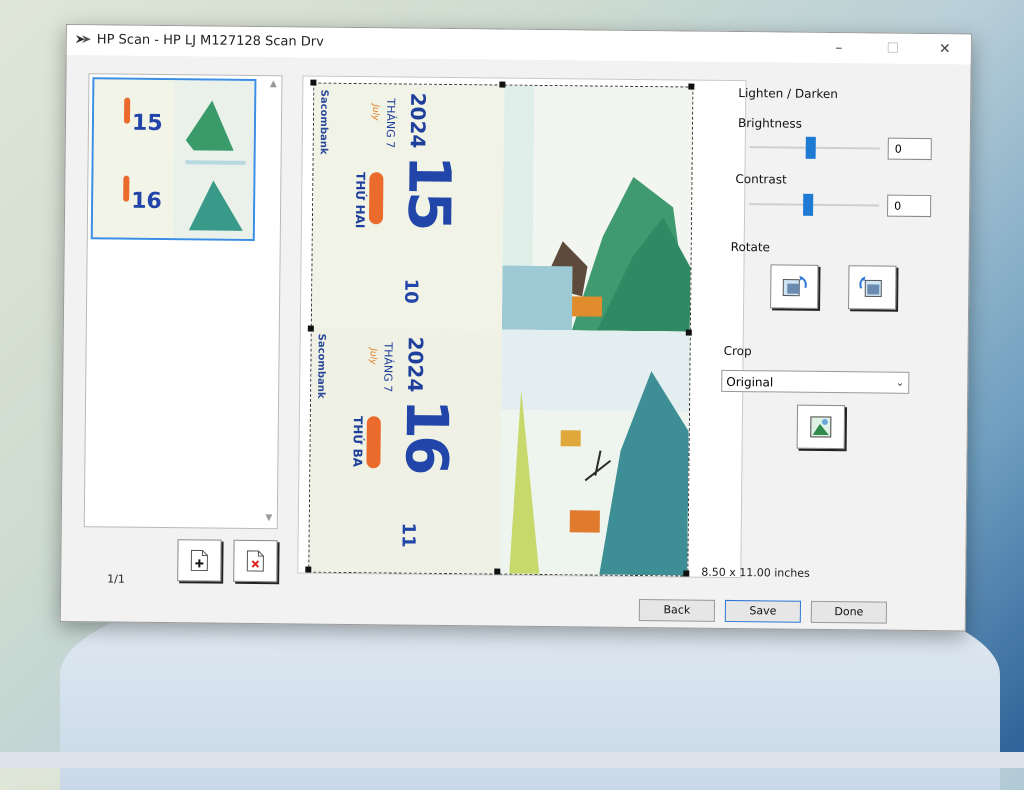  What do you see at coordinates (815, 381) in the screenshot?
I see `crop-select: Original ⌄` at bounding box center [815, 381].